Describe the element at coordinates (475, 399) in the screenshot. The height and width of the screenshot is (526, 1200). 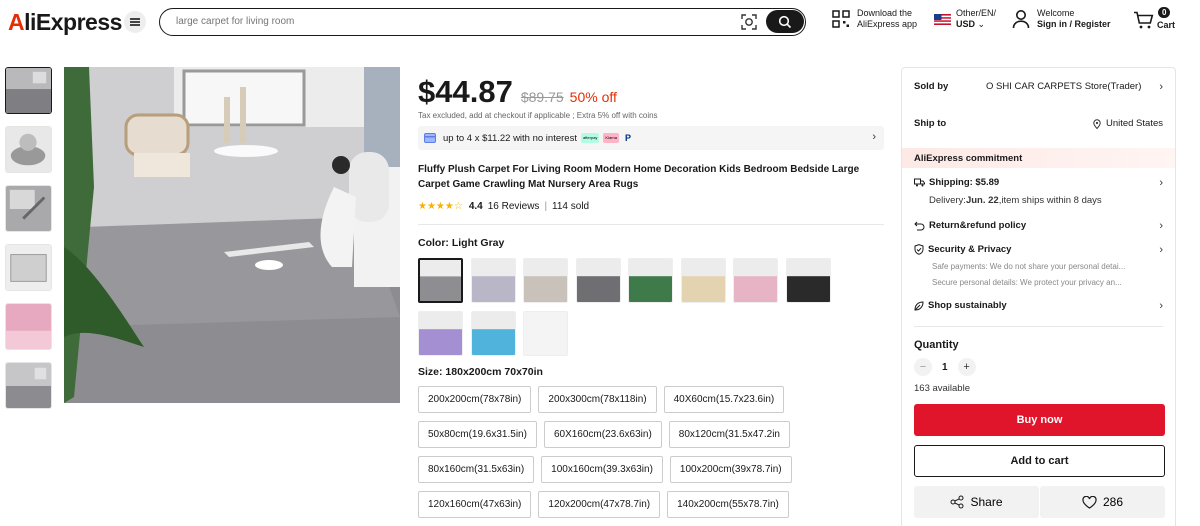
I see `size-option: 200x200cm(78x78in)` at that location.